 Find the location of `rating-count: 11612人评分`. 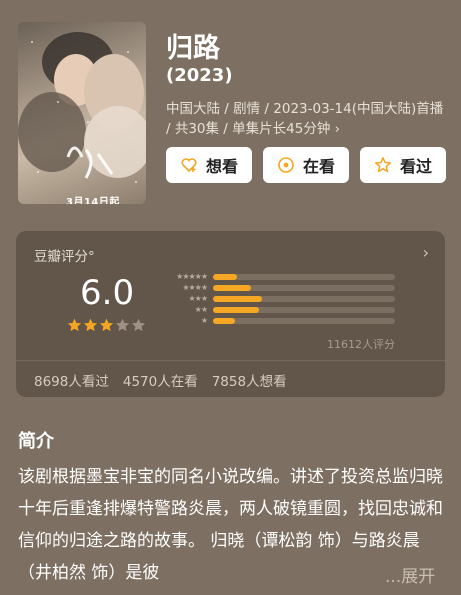

rating-count: 11612人评分 is located at coordinates (361, 344).